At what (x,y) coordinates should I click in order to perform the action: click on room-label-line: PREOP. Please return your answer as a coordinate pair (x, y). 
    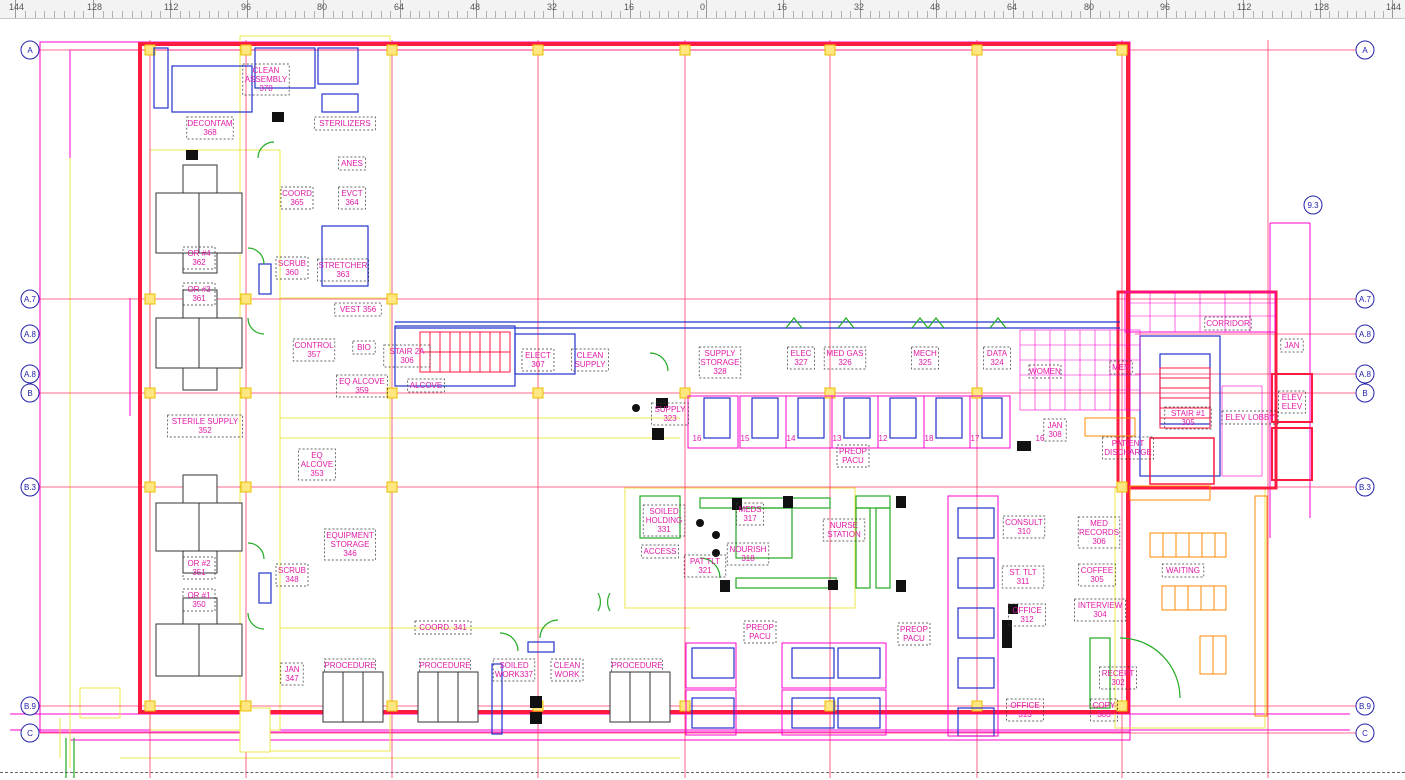
    Looking at the image, I should click on (914, 629).